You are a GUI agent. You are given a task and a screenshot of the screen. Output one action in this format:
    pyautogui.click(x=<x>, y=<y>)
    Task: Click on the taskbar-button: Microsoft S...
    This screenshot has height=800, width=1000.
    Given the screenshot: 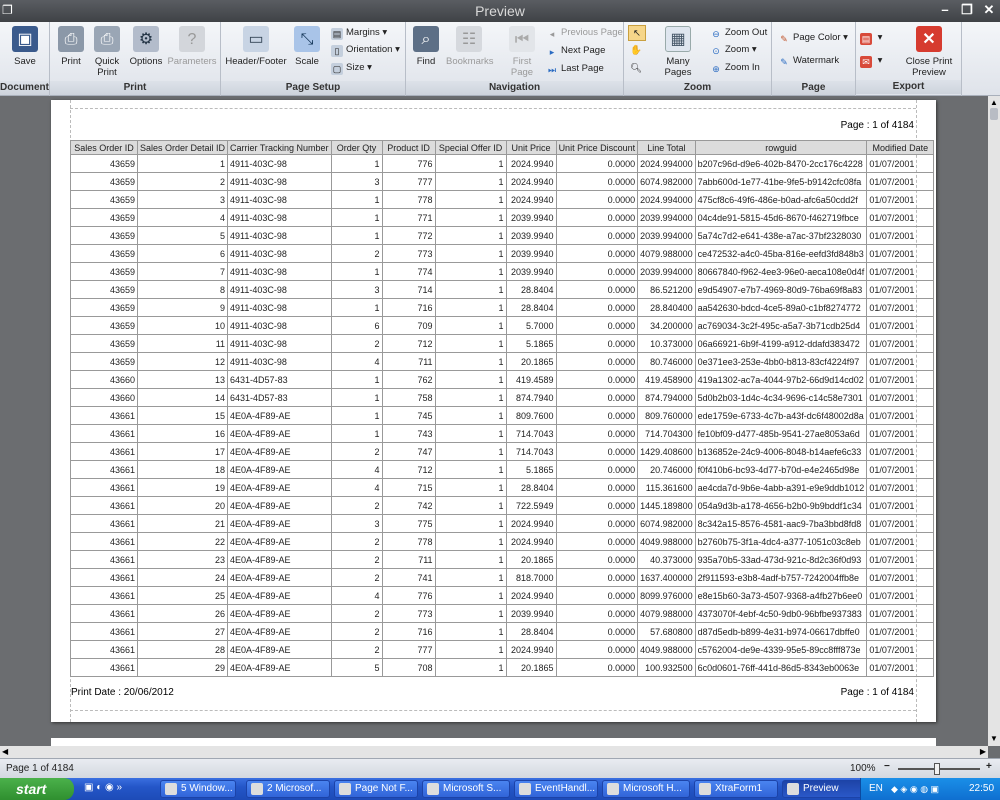 What is the action you would take?
    pyautogui.click(x=466, y=789)
    